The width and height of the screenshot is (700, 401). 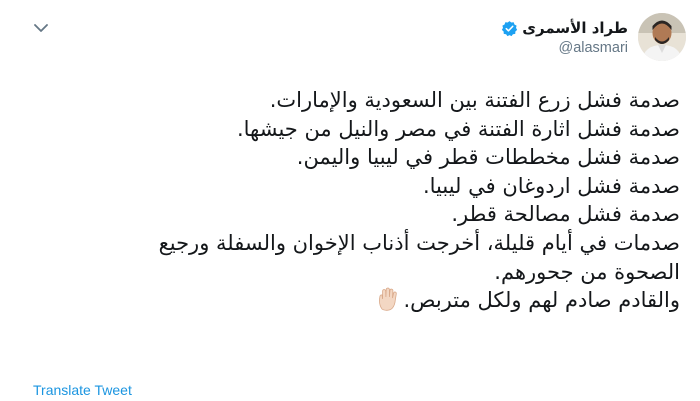 I want to click on user-handle: @alasmari, so click(x=593, y=48).